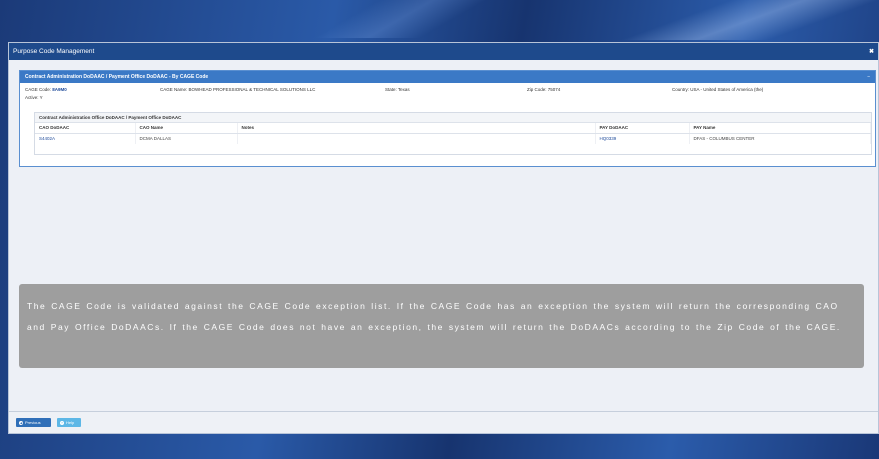  I want to click on col-pay-dodaac: PAY DoDAAC, so click(642, 128).